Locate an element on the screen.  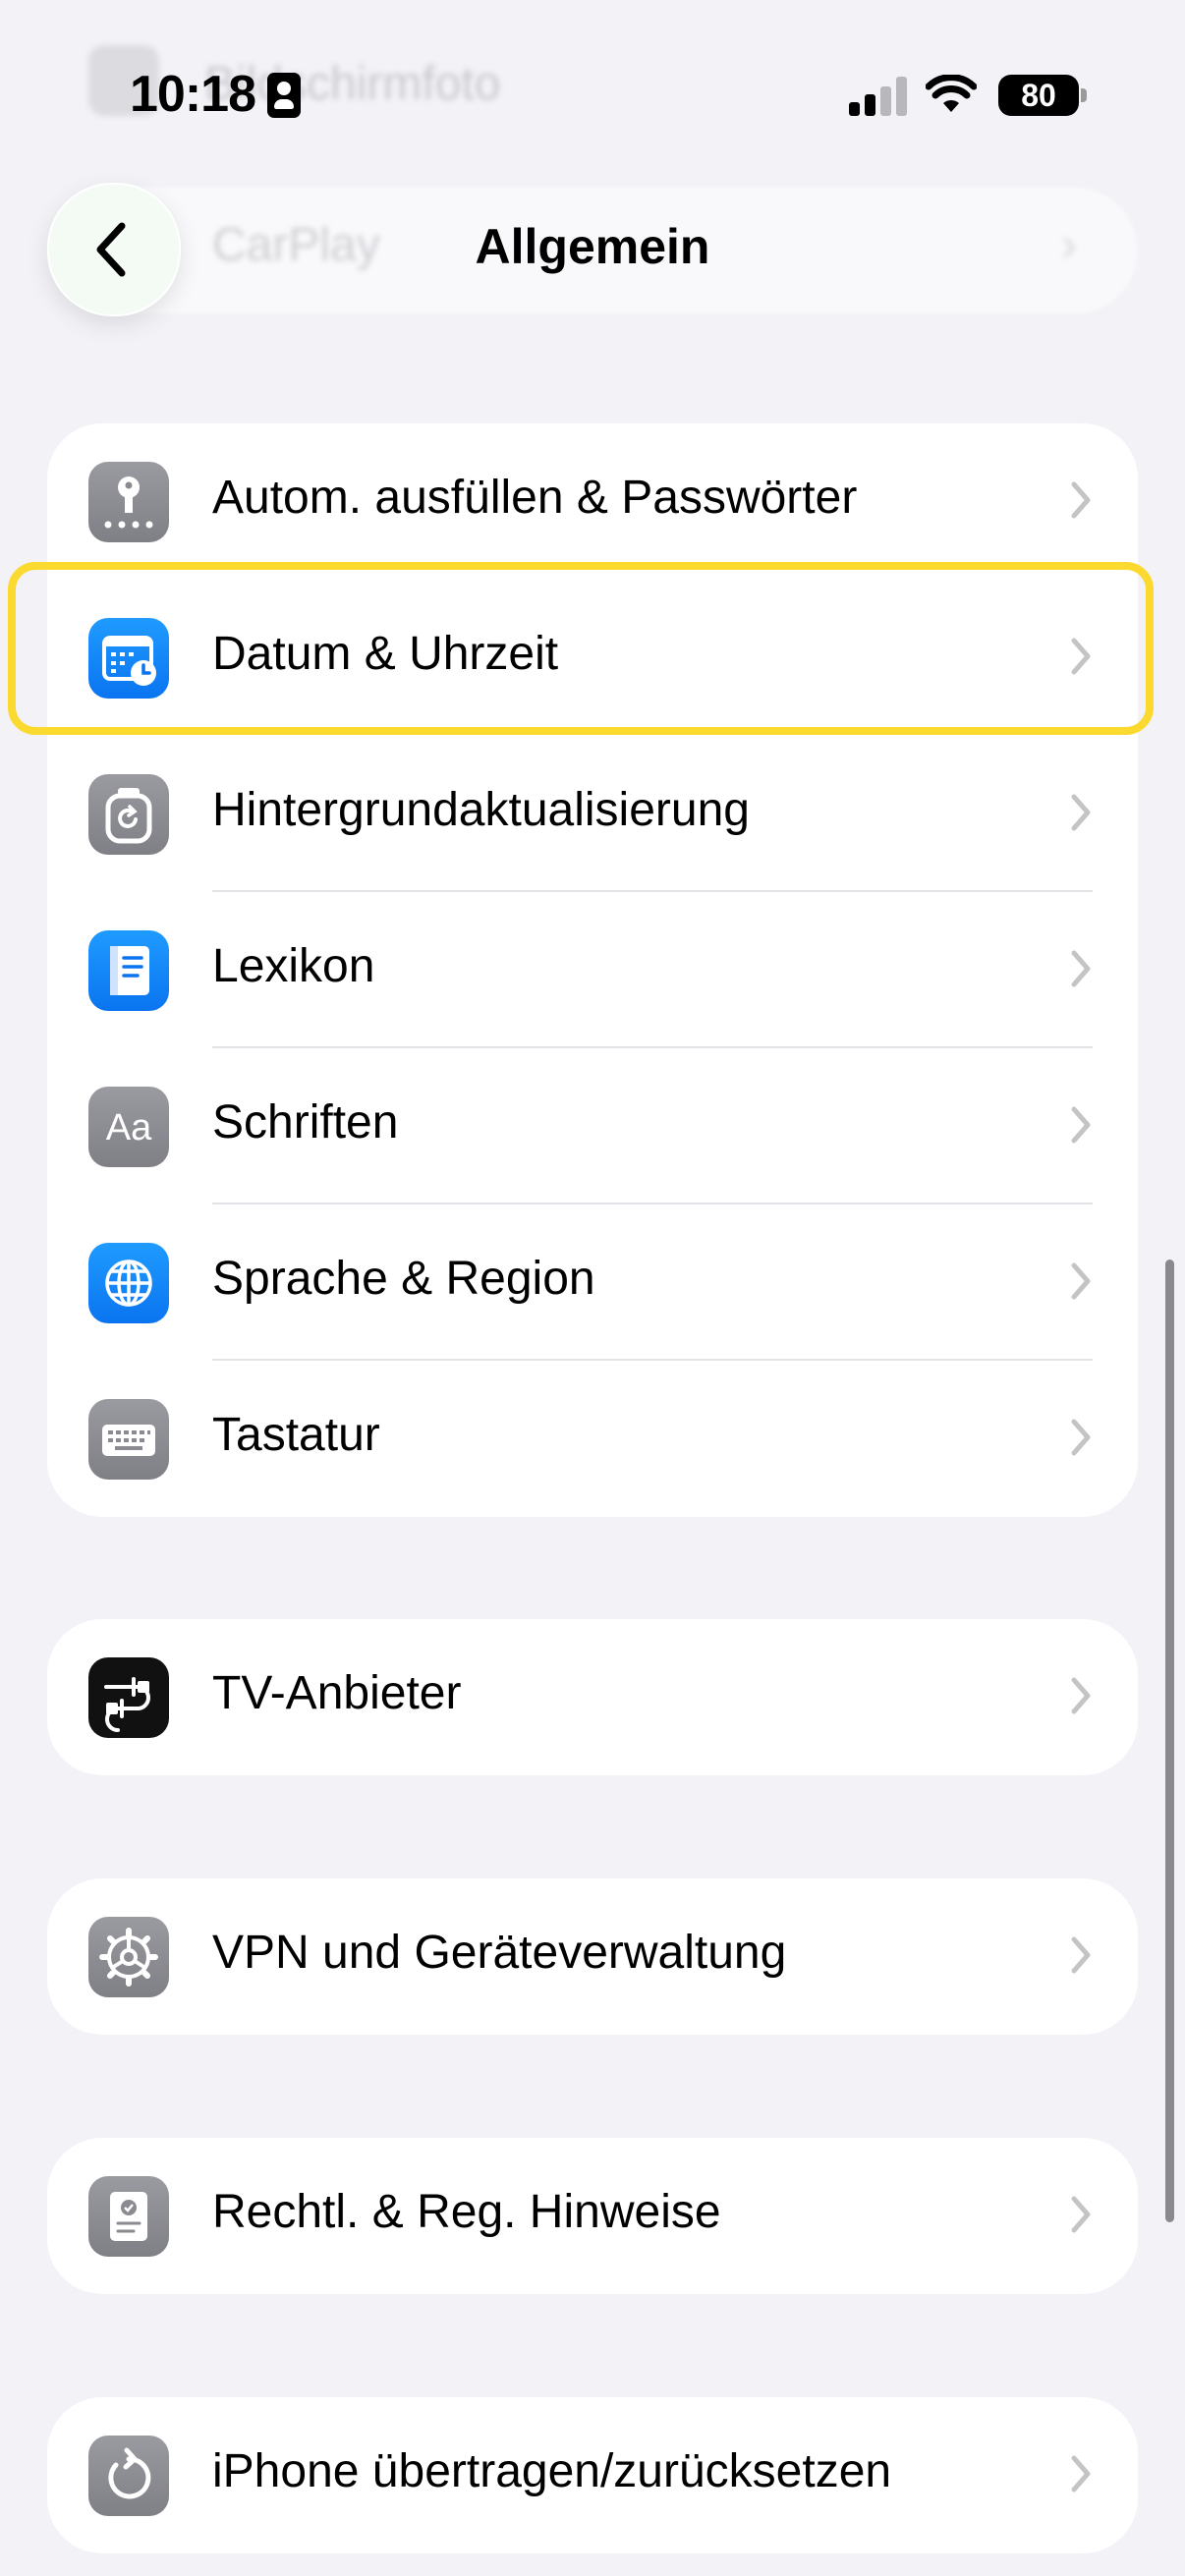
scroll-indicator is located at coordinates (1169, 1741).